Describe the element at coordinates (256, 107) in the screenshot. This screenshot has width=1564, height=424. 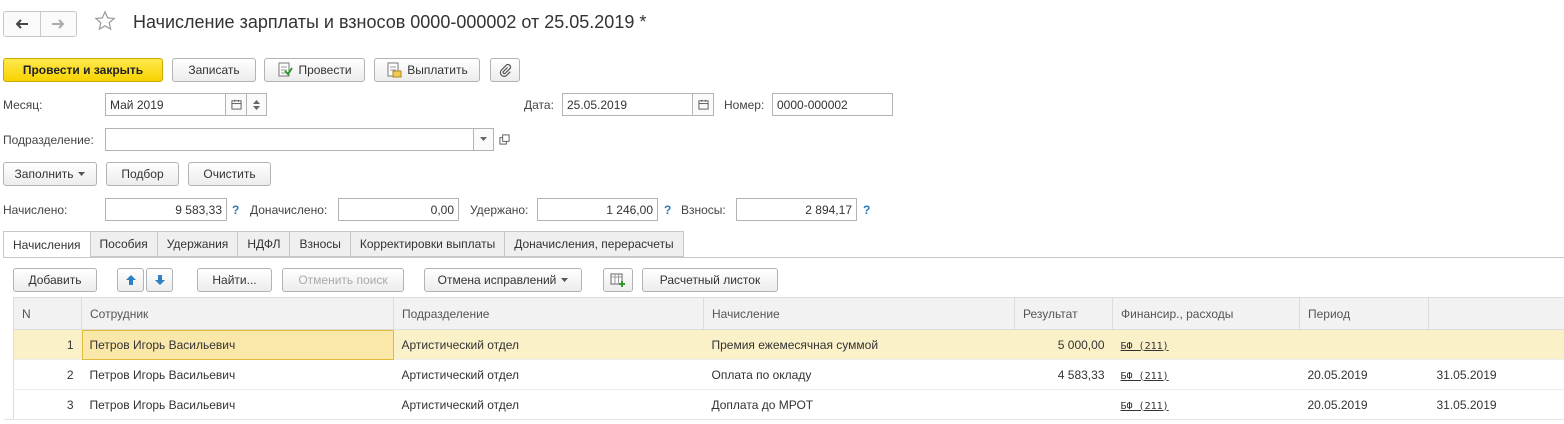
I see `chevron-down-icon` at that location.